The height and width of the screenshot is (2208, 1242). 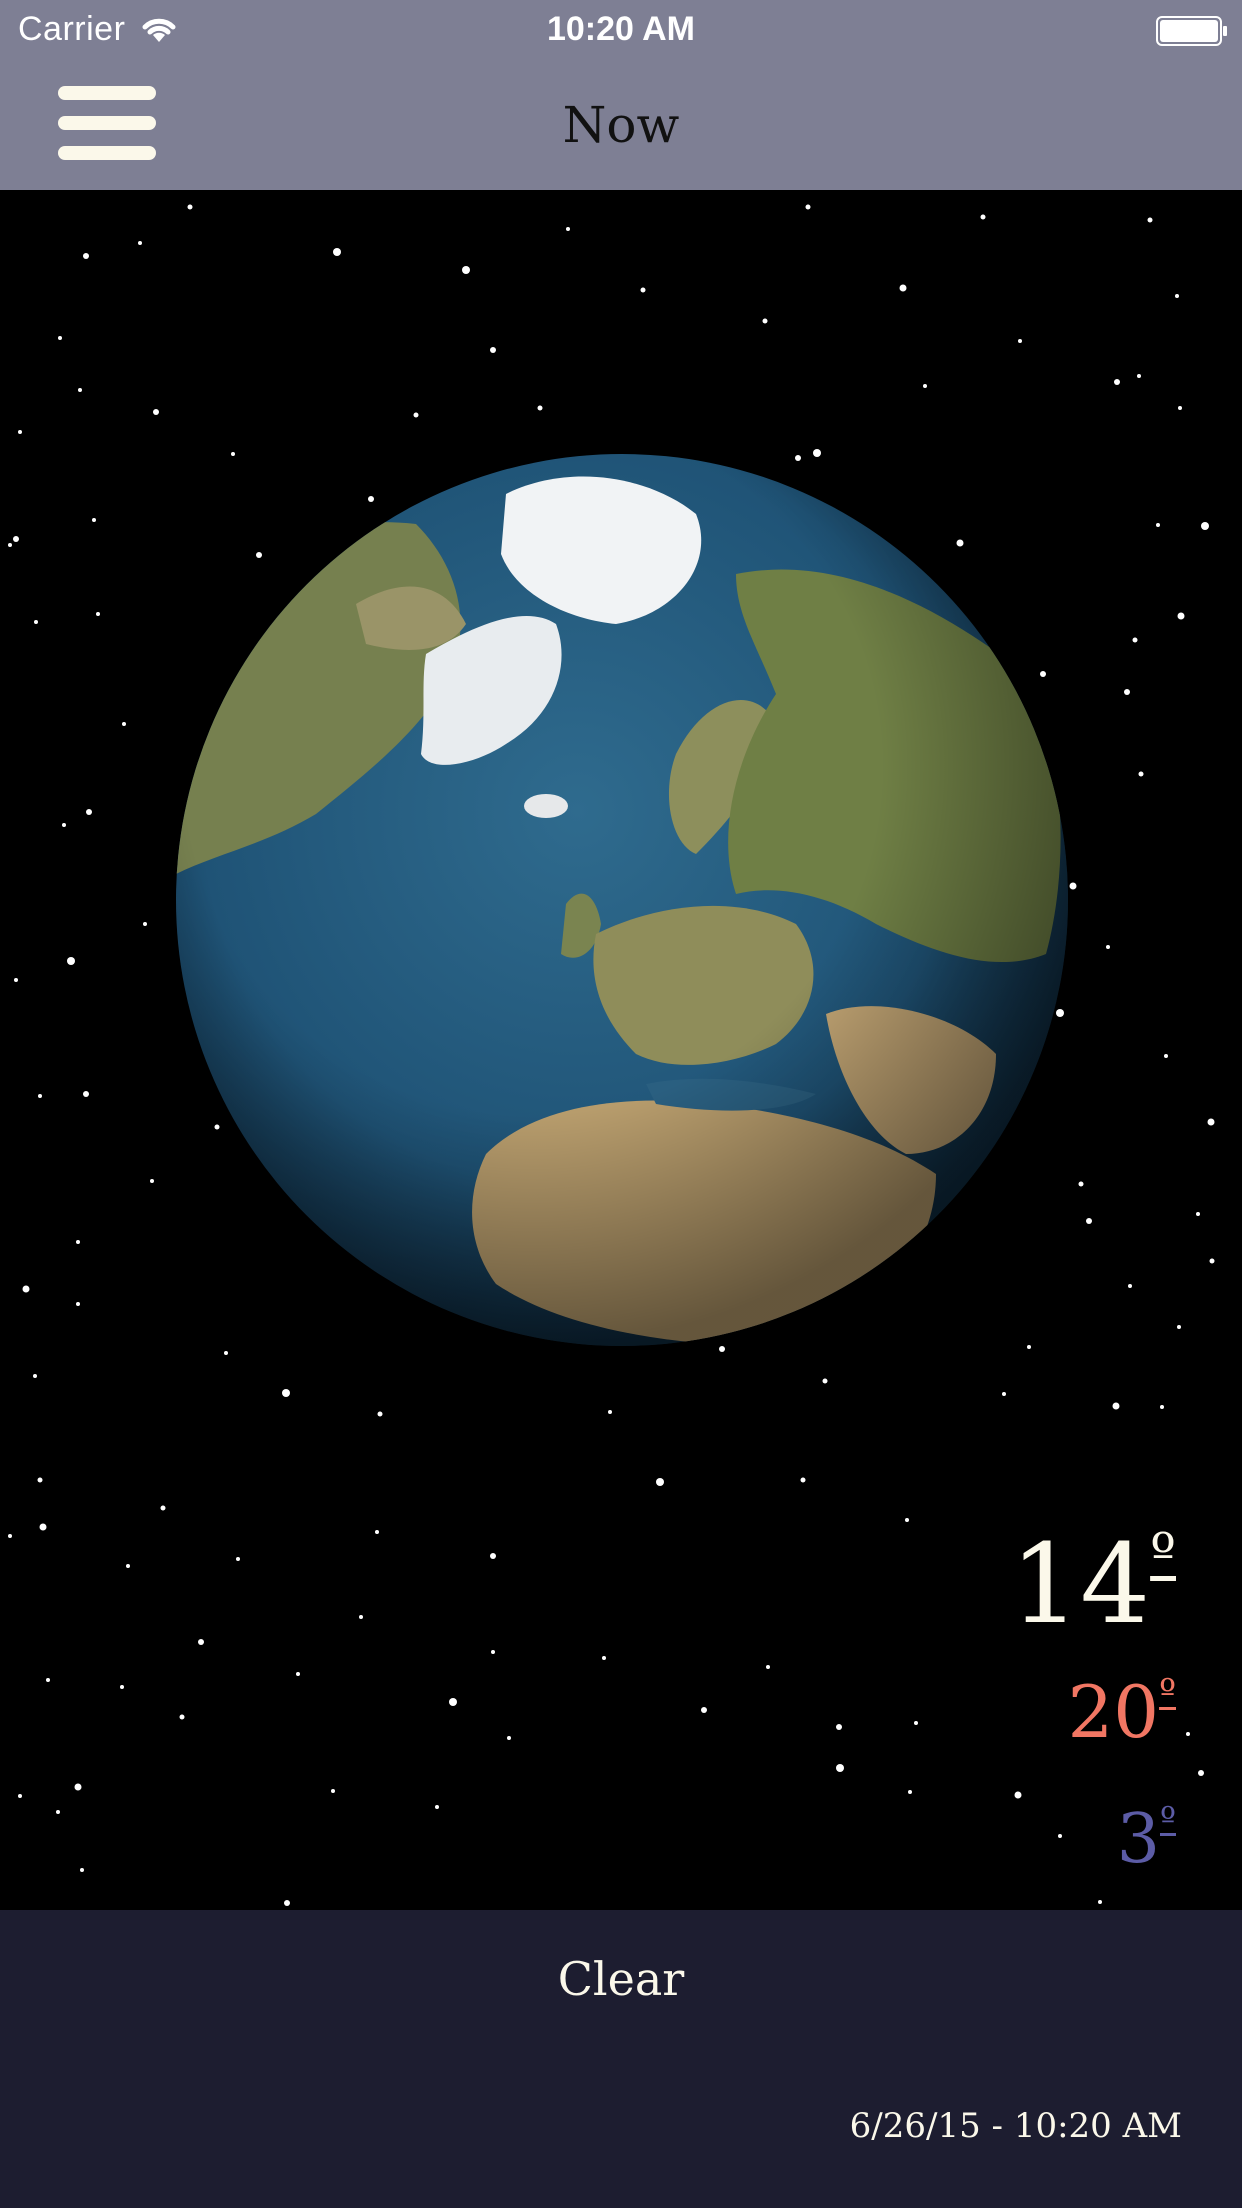 What do you see at coordinates (1080, 1584) in the screenshot?
I see `current-temp-value: 14` at bounding box center [1080, 1584].